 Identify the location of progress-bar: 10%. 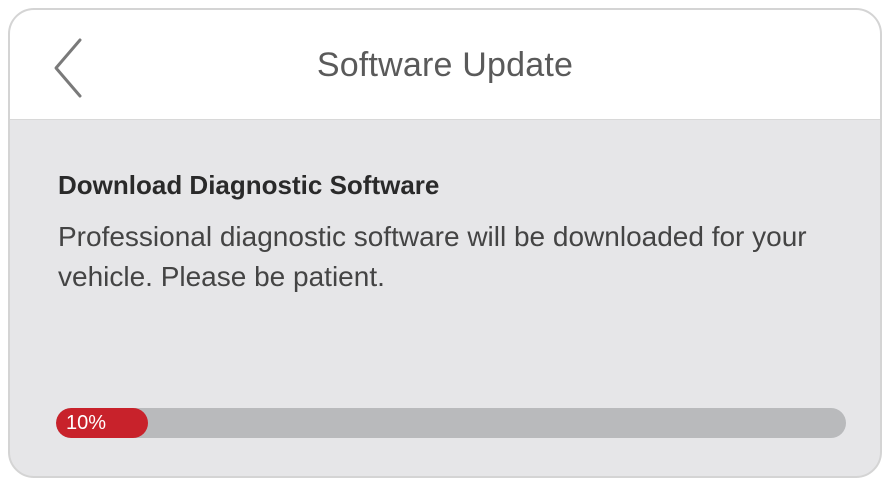
(451, 423).